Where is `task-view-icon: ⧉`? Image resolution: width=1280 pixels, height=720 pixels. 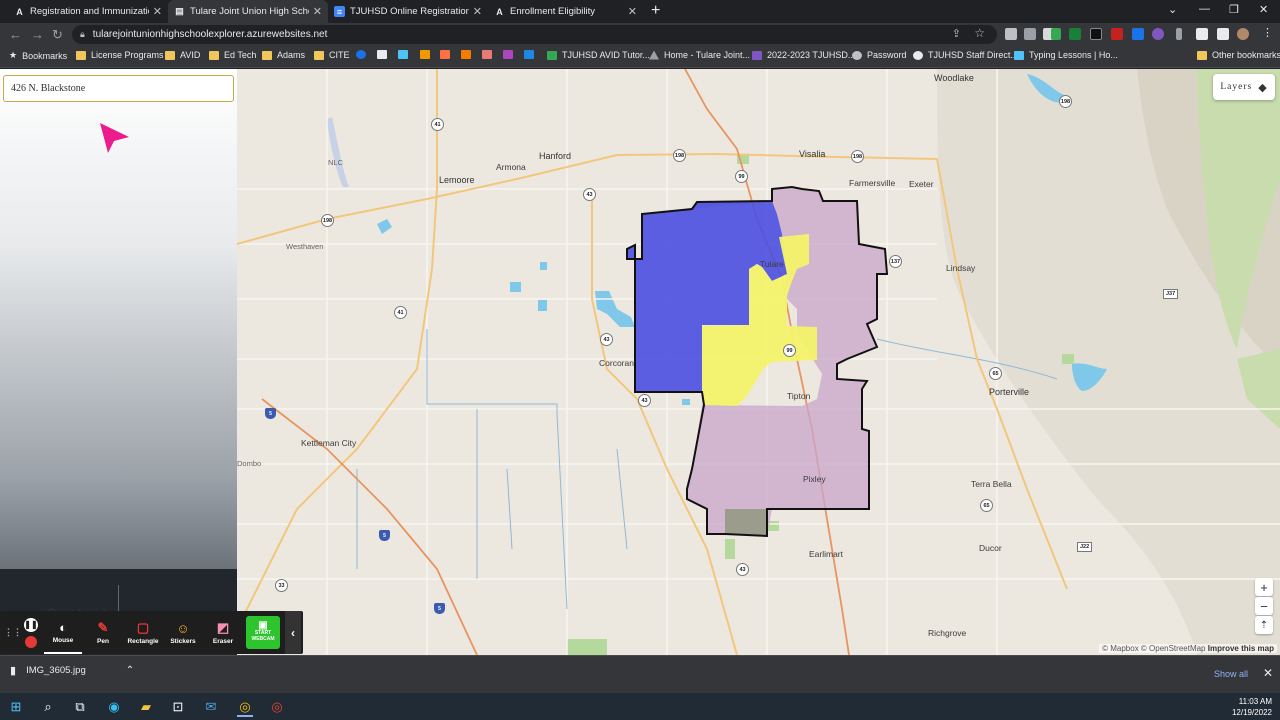
task-view-icon: ⧉ is located at coordinates (80, 707).